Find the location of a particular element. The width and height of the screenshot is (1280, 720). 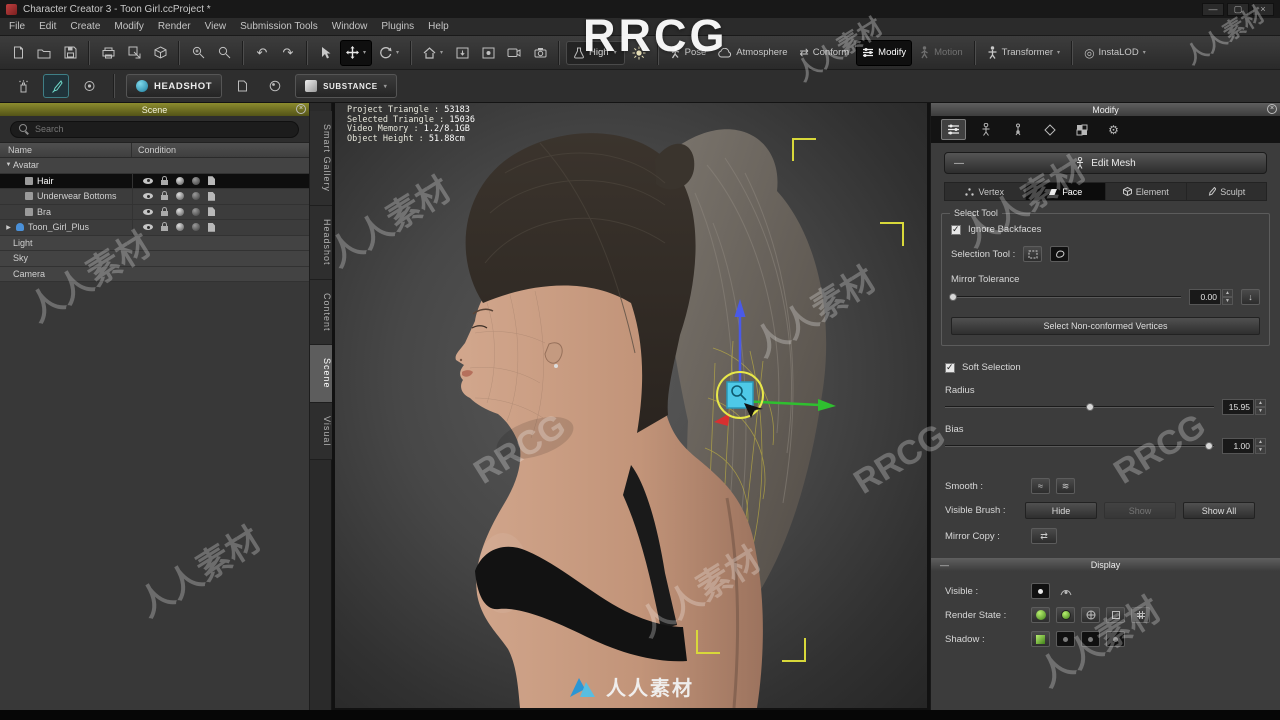

tree-row-light: Light is located at coordinates (154, 243).